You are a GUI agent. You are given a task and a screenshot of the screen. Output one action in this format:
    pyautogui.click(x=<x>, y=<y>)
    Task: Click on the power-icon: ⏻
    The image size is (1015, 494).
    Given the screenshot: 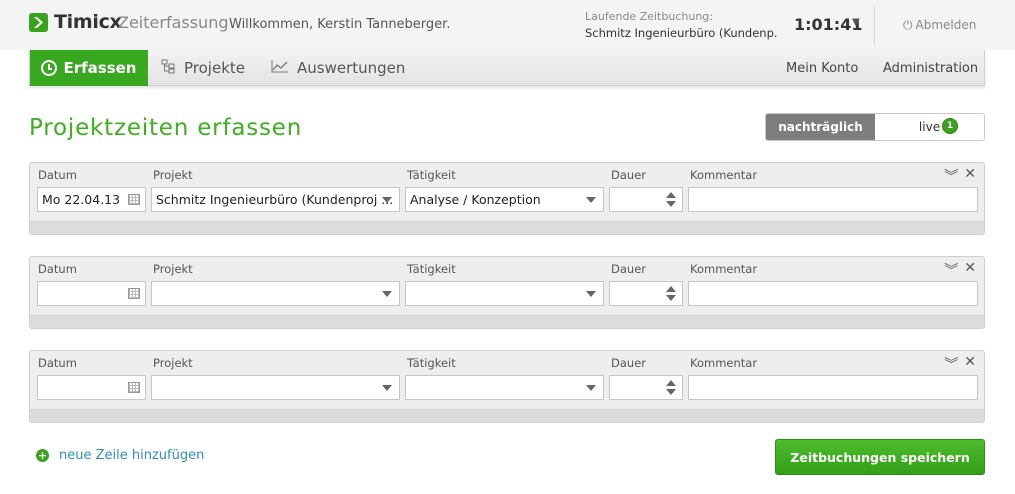 What is the action you would take?
    pyautogui.click(x=908, y=25)
    